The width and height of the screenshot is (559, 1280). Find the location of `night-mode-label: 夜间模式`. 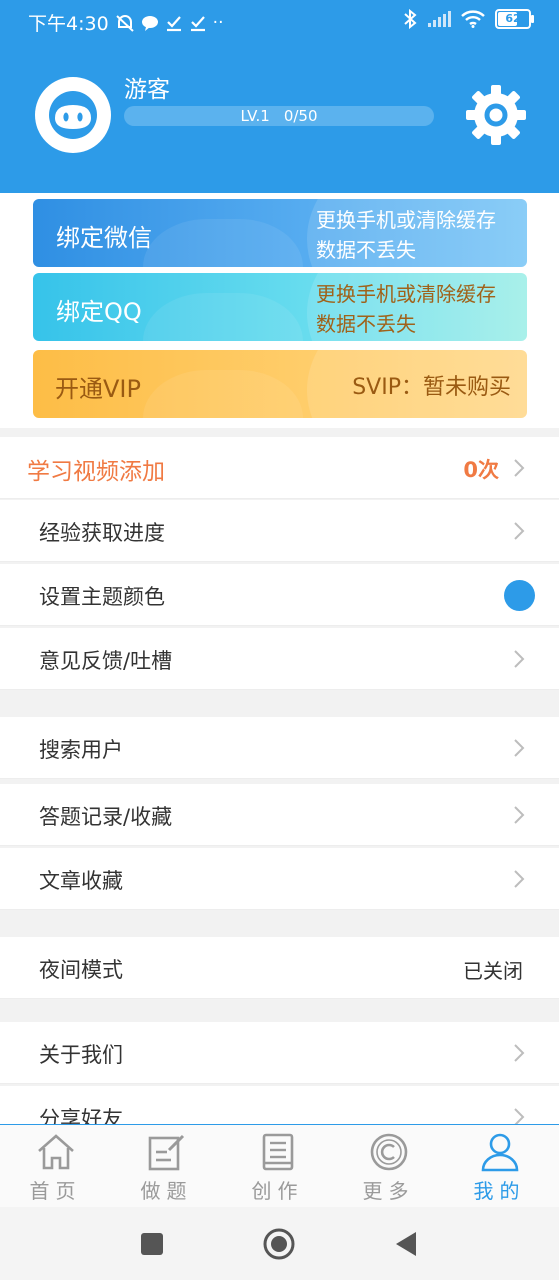

night-mode-label: 夜间模式 is located at coordinates (81, 970).